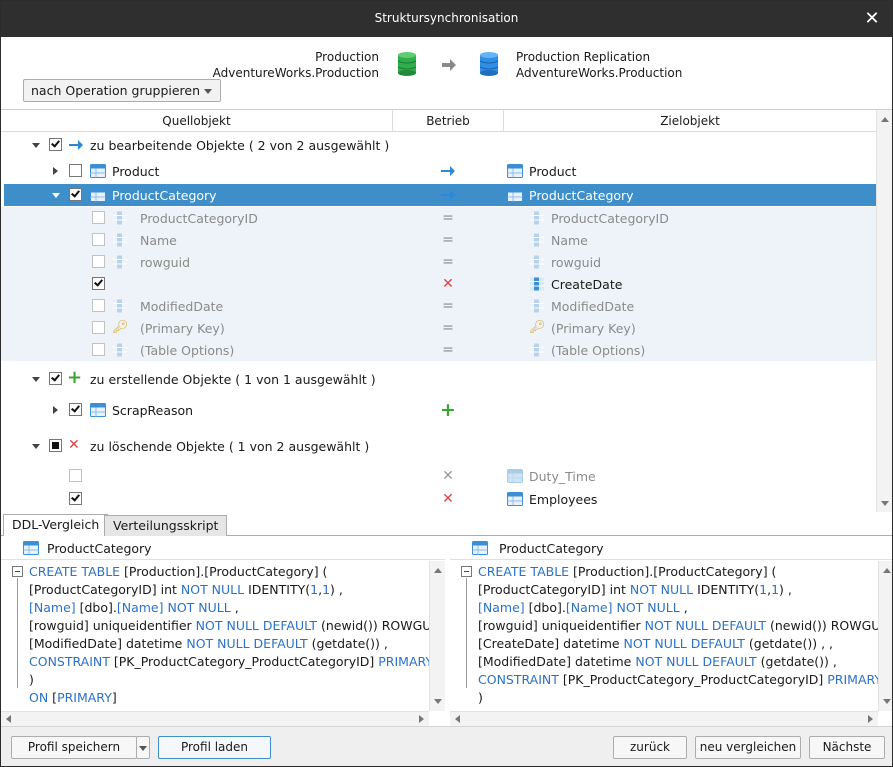 The height and width of the screenshot is (767, 893). What do you see at coordinates (847, 747) in the screenshot?
I see `next-button: Nächste` at bounding box center [847, 747].